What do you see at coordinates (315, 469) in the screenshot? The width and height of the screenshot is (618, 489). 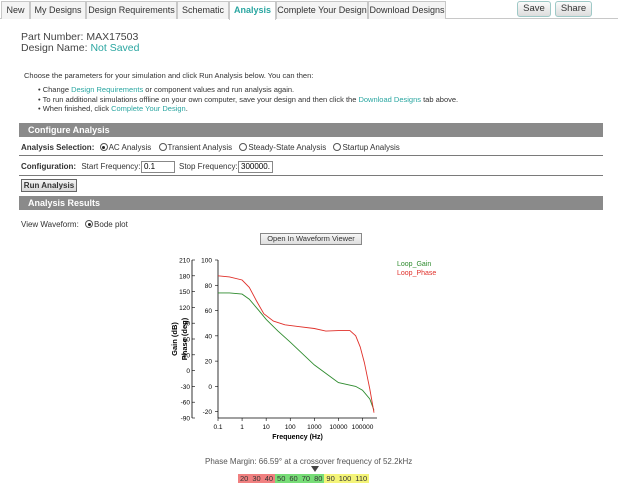 I see `phase-margin-marker-icon` at bounding box center [315, 469].